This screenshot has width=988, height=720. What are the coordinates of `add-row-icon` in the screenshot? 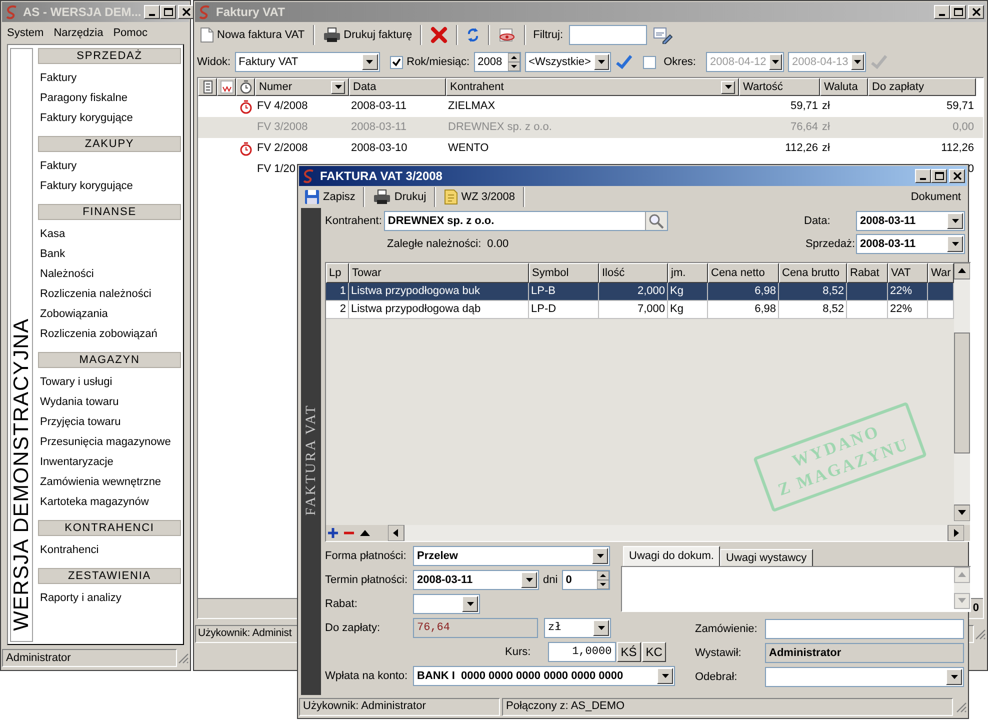 It's located at (333, 533).